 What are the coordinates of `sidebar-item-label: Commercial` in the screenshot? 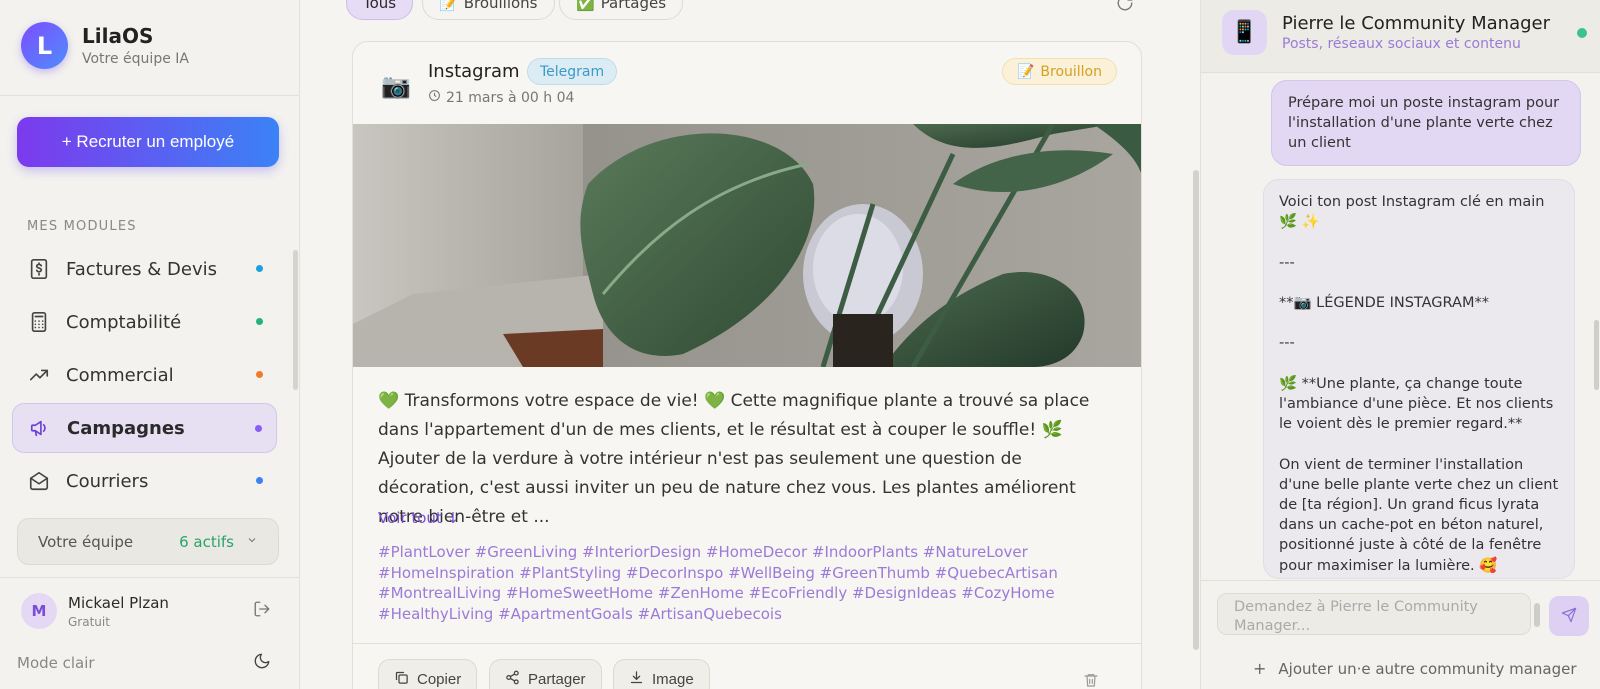 It's located at (120, 375).